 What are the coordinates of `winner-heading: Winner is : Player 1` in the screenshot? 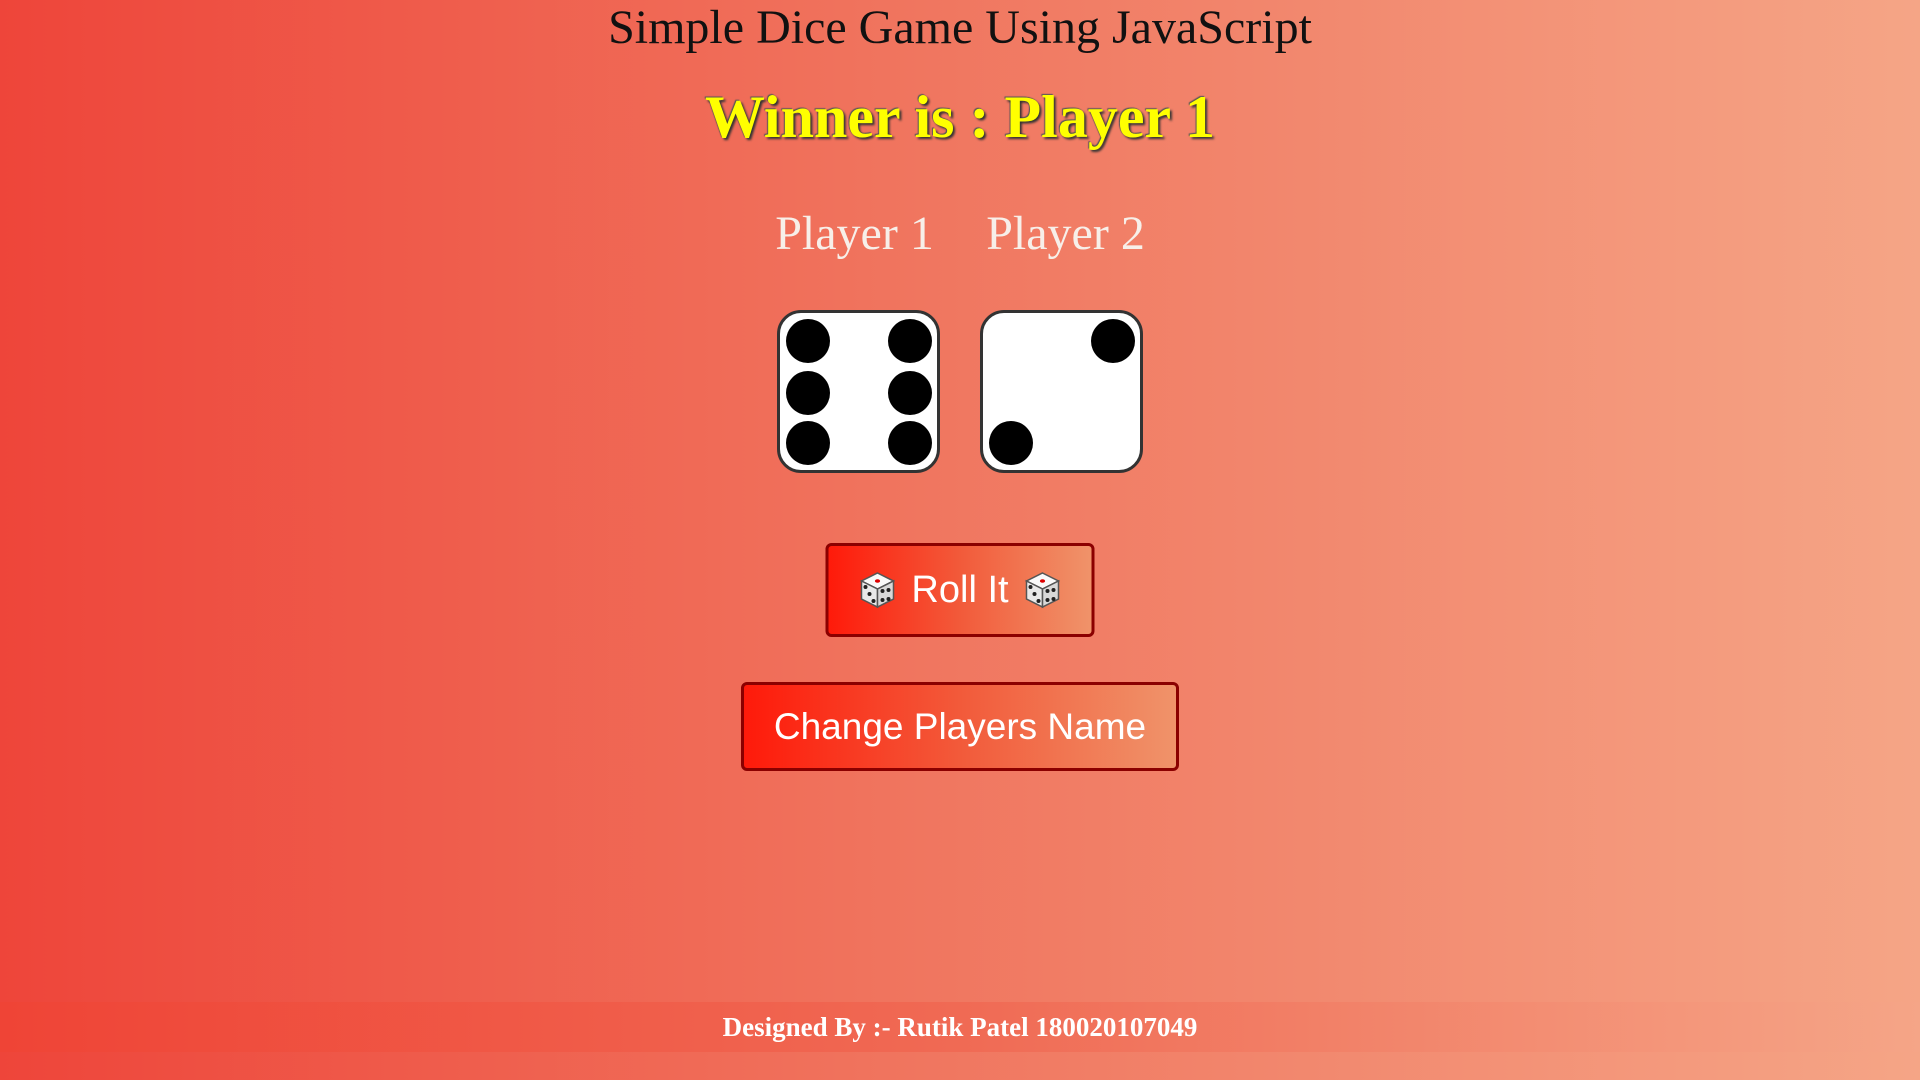 It's located at (960, 117).